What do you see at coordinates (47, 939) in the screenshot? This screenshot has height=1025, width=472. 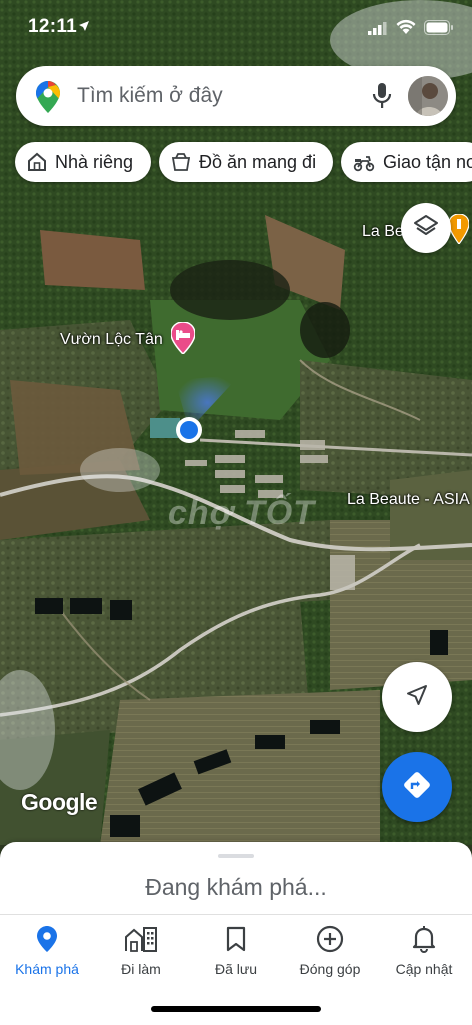 I see `explore-pin-icon` at bounding box center [47, 939].